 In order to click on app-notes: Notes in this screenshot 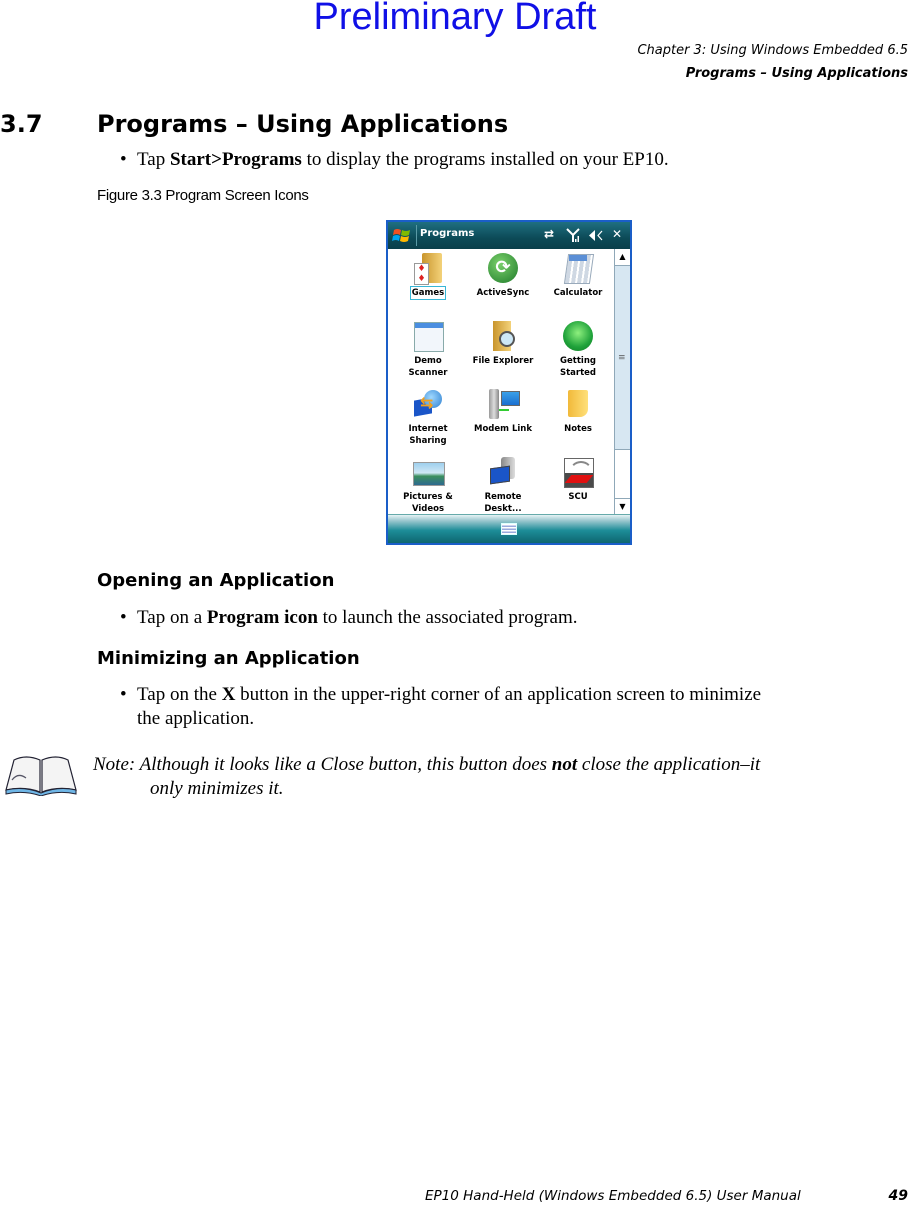, I will do `click(578, 410)`.